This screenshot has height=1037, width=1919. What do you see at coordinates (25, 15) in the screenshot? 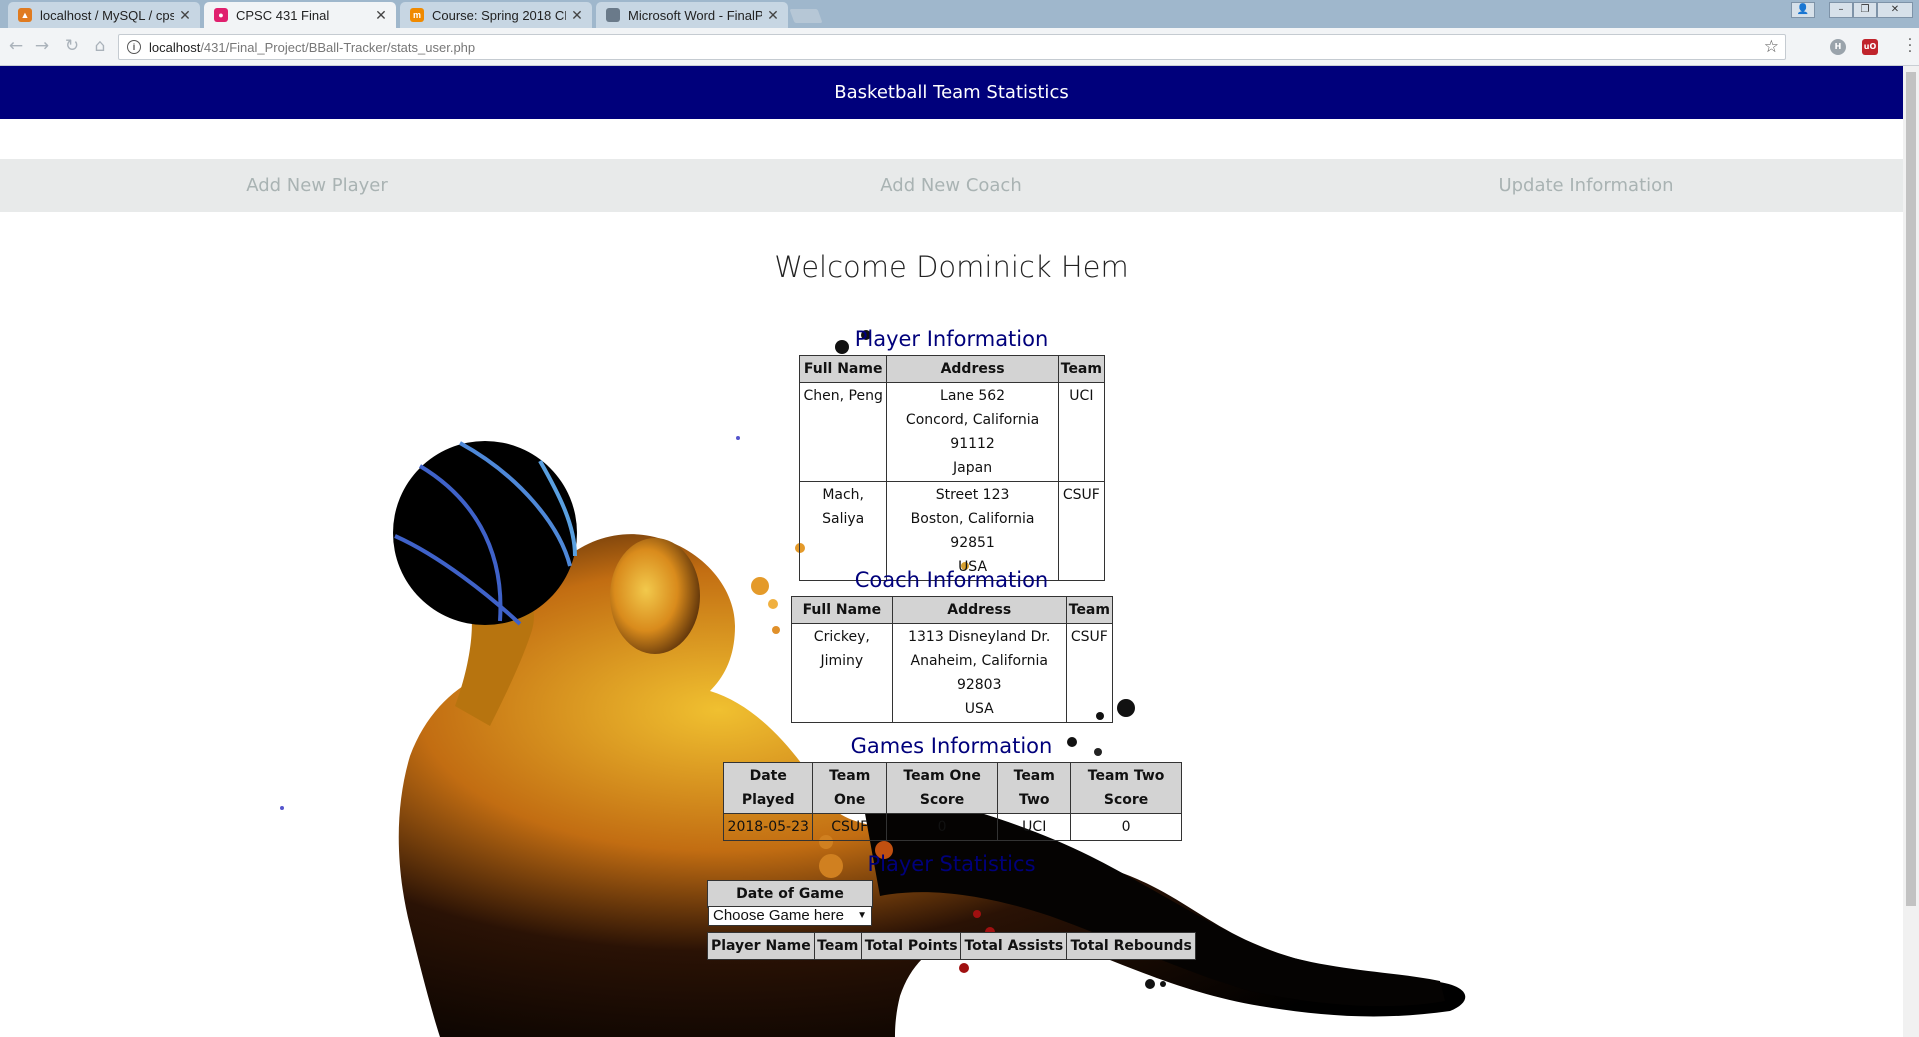
I see `phpmyadmin-icon: ▲` at bounding box center [25, 15].